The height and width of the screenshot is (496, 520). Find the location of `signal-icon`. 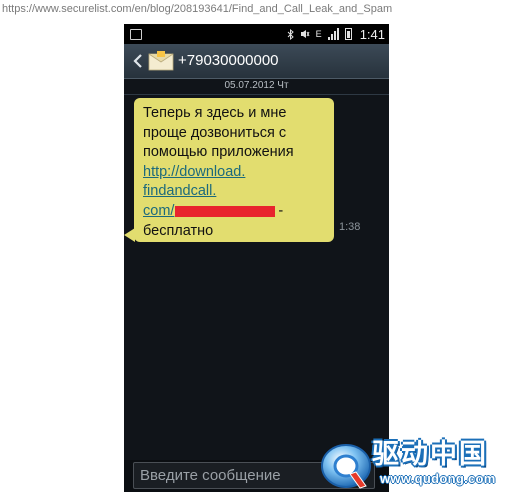

signal-icon is located at coordinates (333, 34).